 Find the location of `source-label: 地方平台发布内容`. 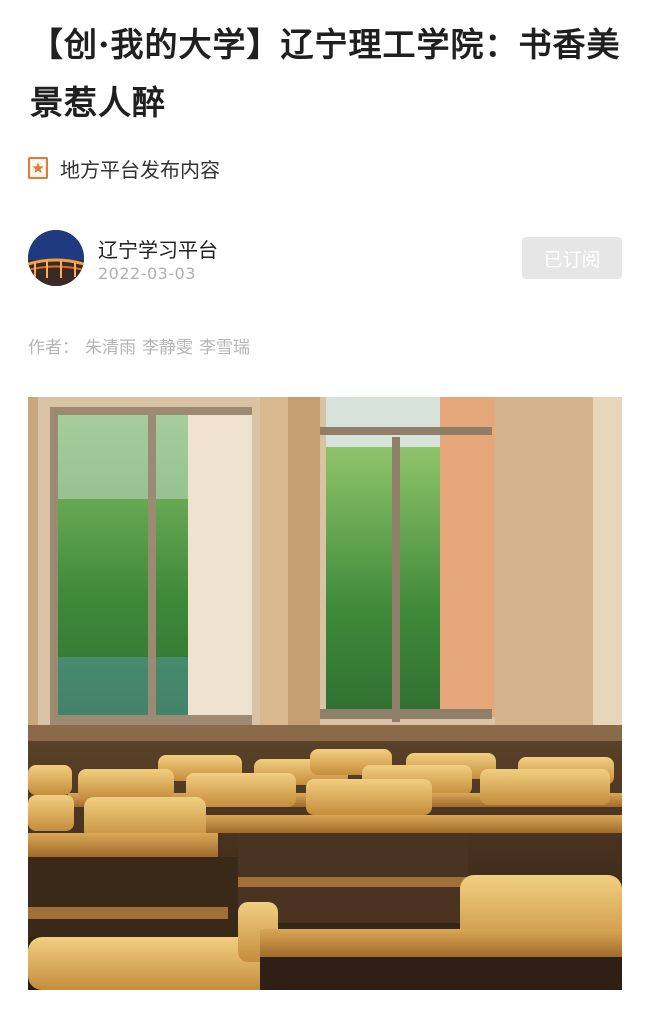

source-label: 地方平台发布内容 is located at coordinates (140, 169).